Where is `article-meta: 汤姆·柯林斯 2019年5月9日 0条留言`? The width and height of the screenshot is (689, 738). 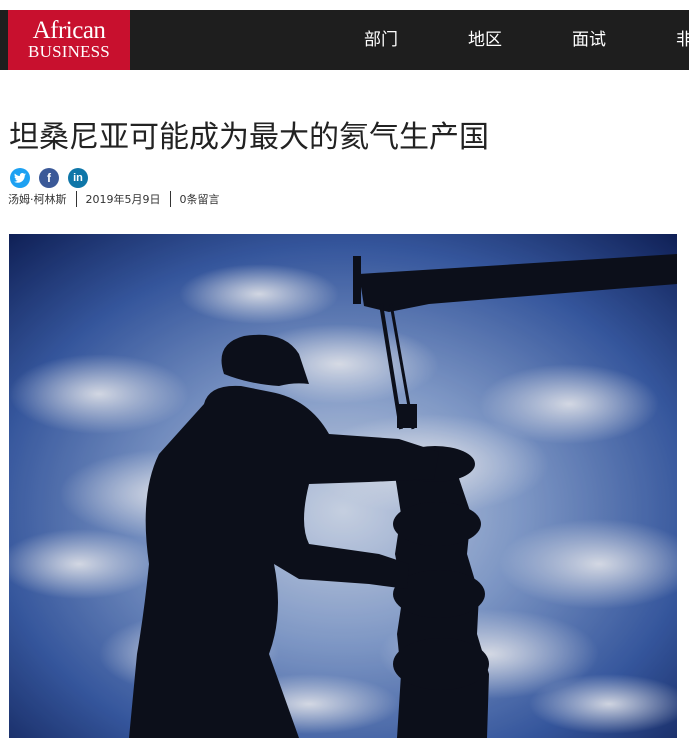
article-meta: 汤姆·柯林斯 2019年5月9日 0条留言 is located at coordinates (114, 199).